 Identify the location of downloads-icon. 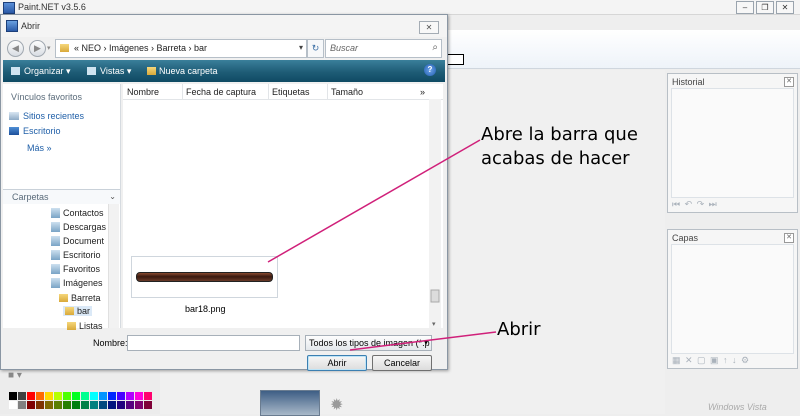
(55, 227).